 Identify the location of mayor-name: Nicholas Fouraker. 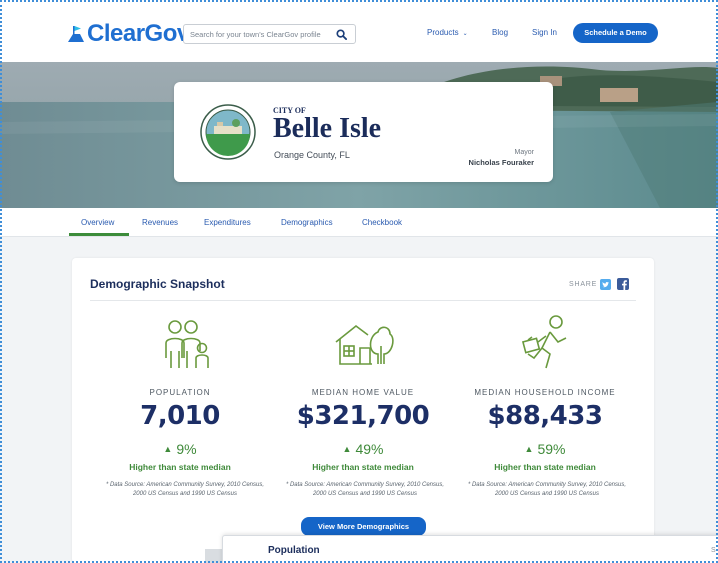
(501, 162).